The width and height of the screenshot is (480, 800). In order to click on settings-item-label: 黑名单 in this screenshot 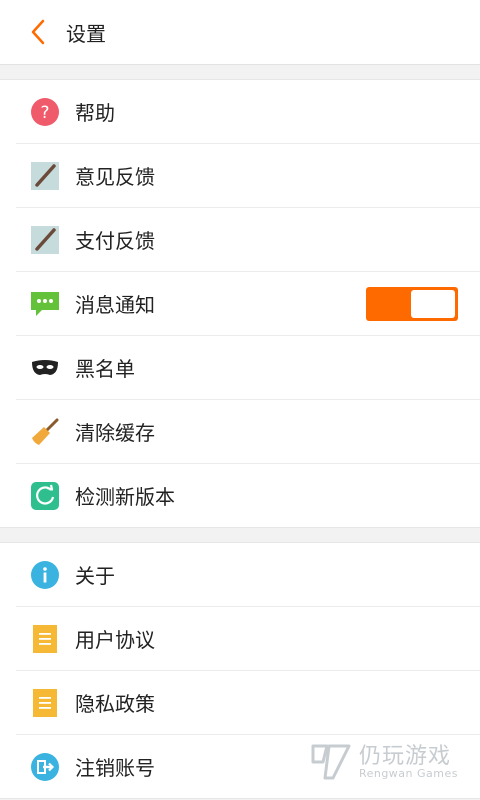, I will do `click(105, 369)`.